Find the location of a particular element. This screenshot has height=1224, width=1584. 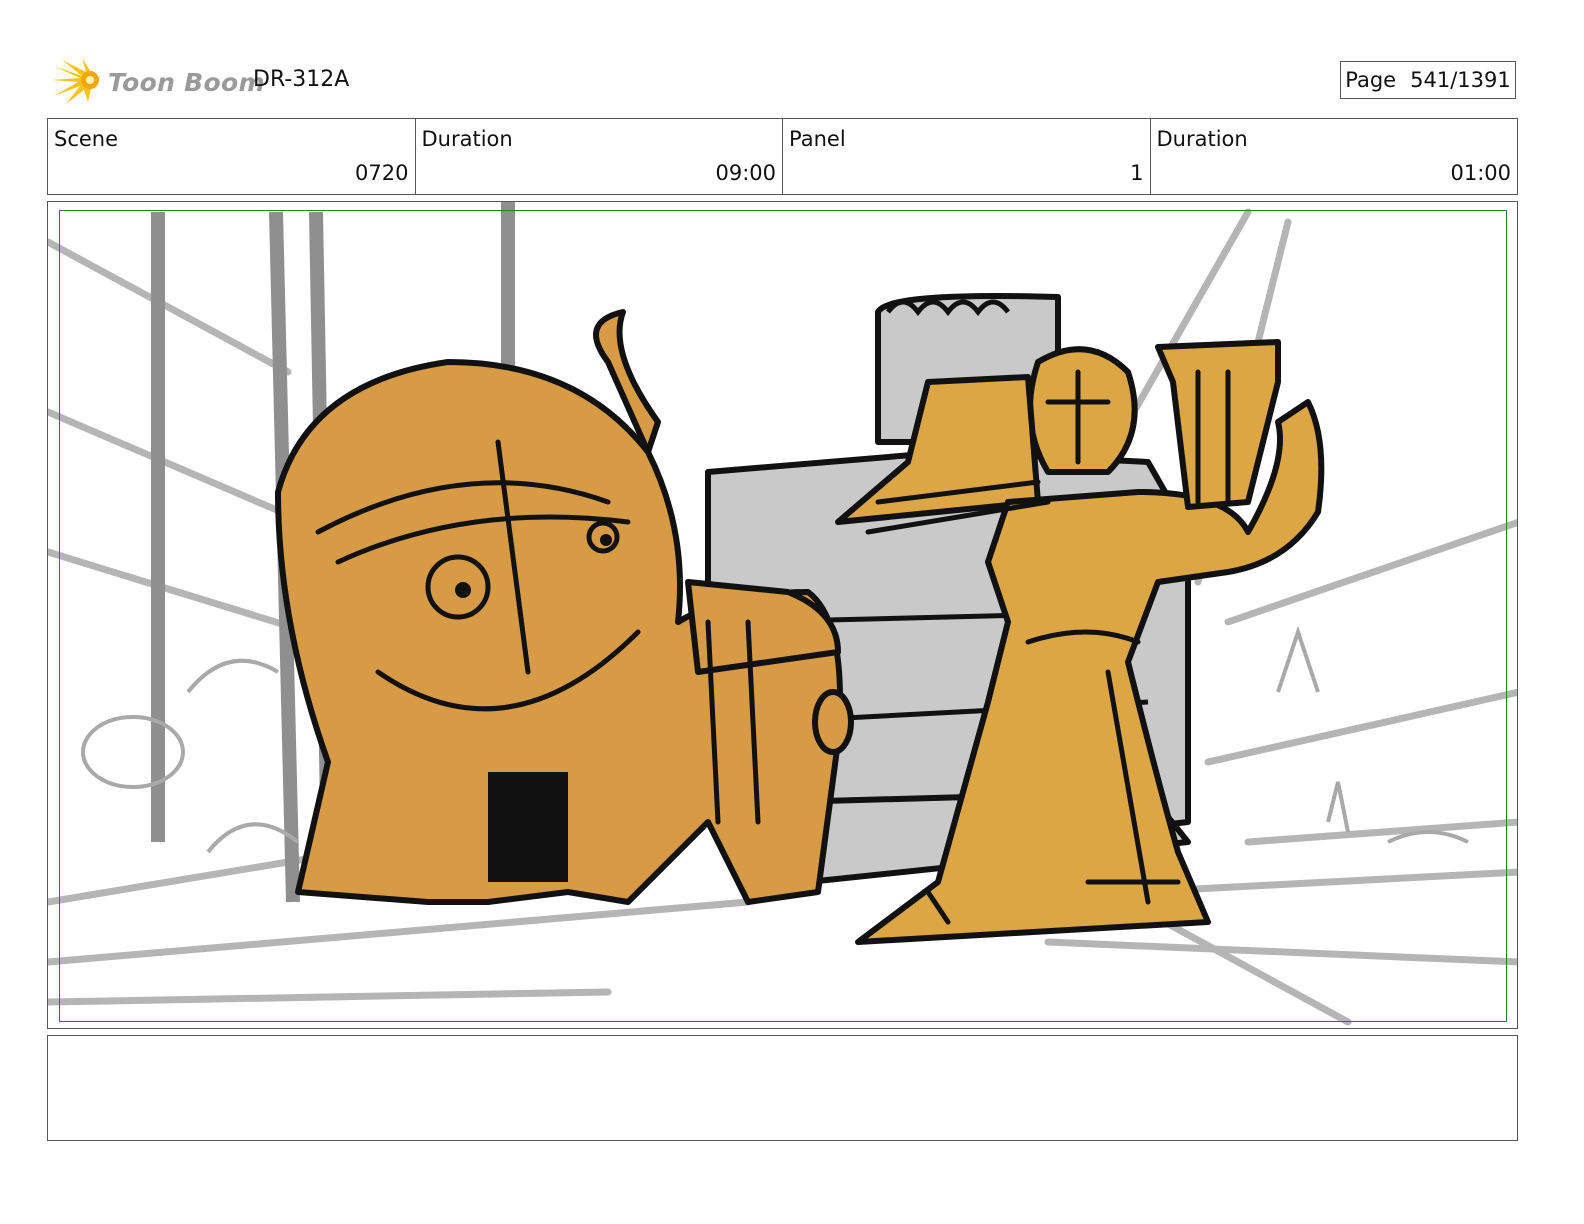

panel-duration-cell: Duration 01:00 is located at coordinates (1334, 156).